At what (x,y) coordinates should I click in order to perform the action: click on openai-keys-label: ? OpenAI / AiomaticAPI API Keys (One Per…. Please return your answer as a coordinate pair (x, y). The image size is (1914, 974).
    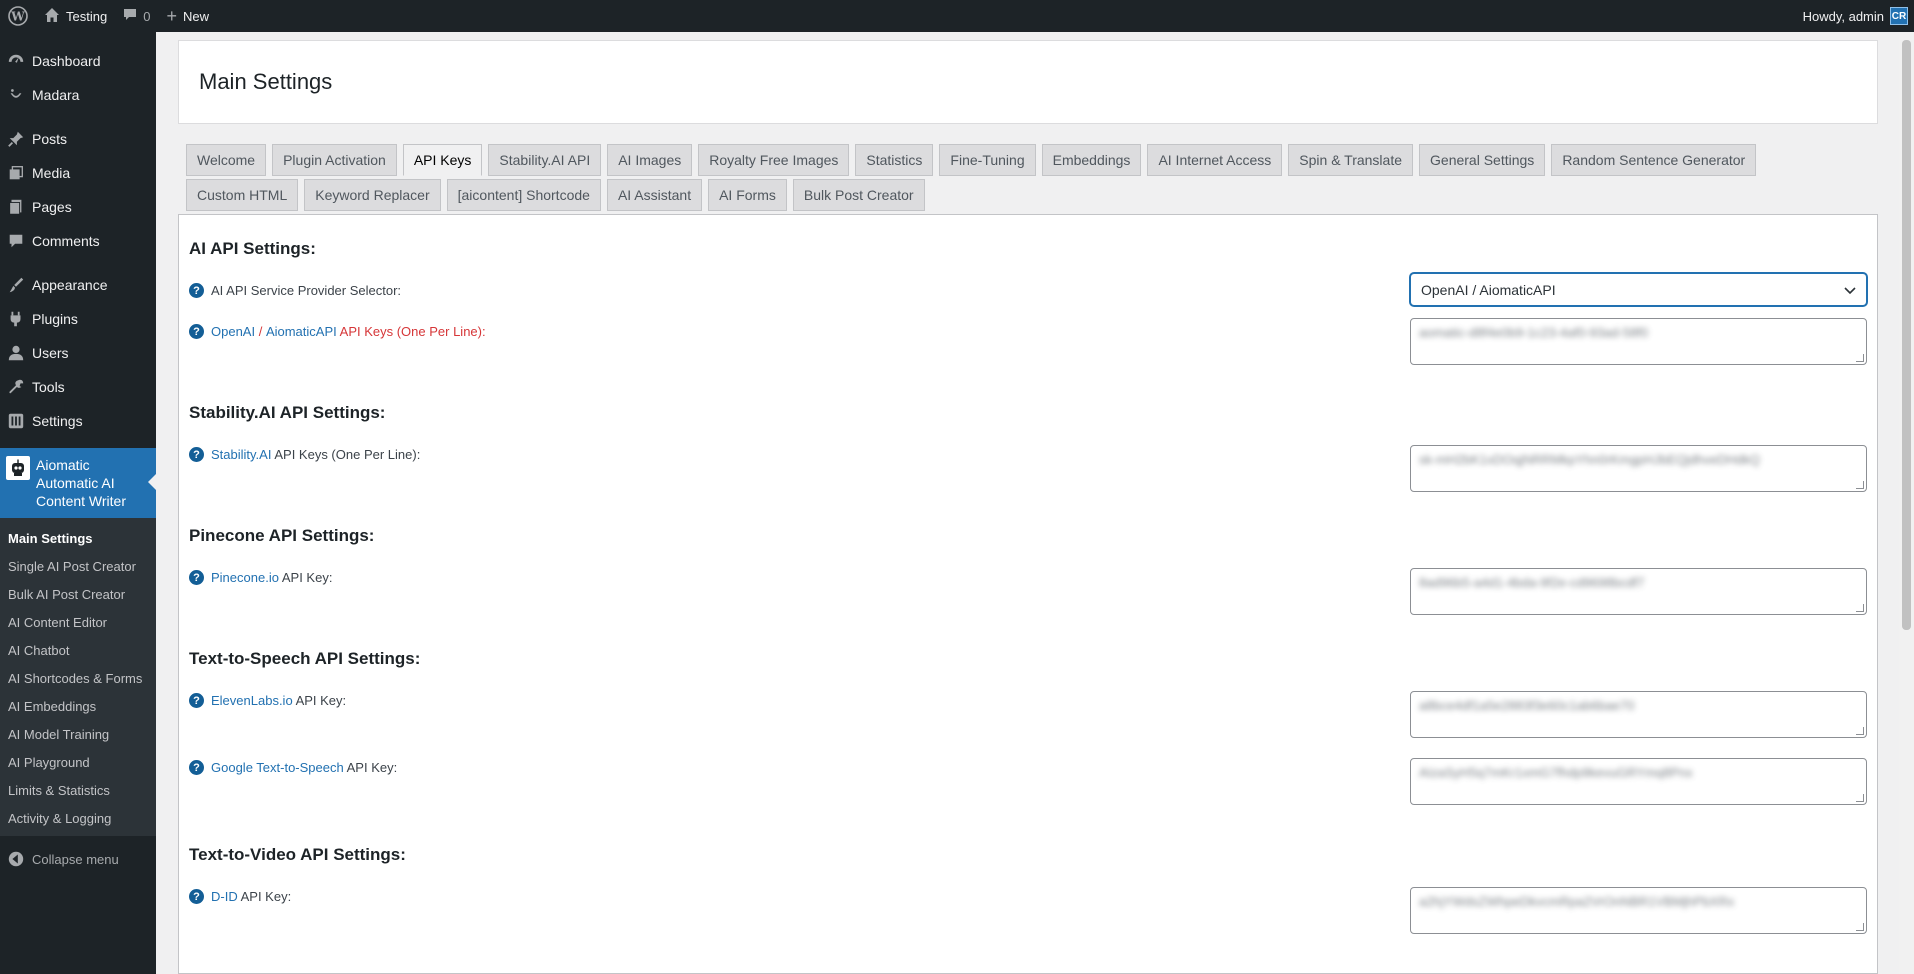
    Looking at the image, I should click on (337, 331).